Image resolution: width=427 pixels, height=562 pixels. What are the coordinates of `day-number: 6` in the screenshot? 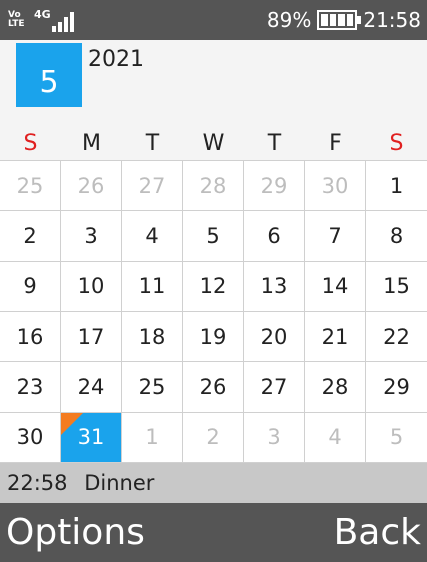 It's located at (274, 235).